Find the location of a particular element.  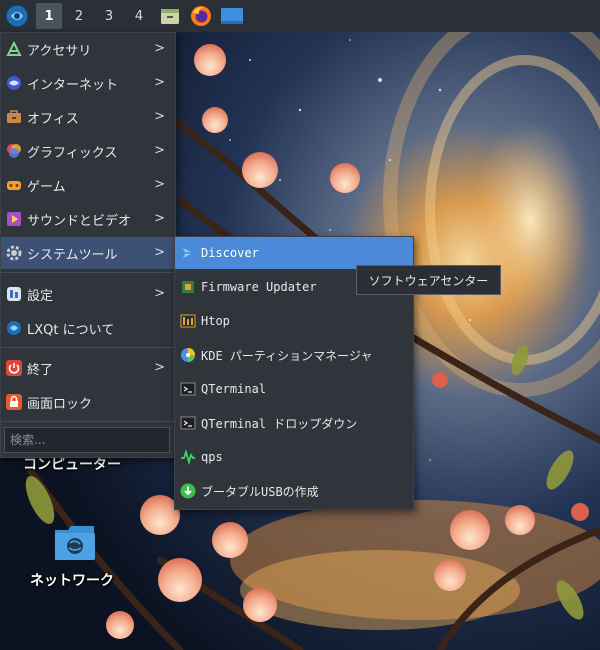

menu-item-office: オフィス > is located at coordinates (88, 117).